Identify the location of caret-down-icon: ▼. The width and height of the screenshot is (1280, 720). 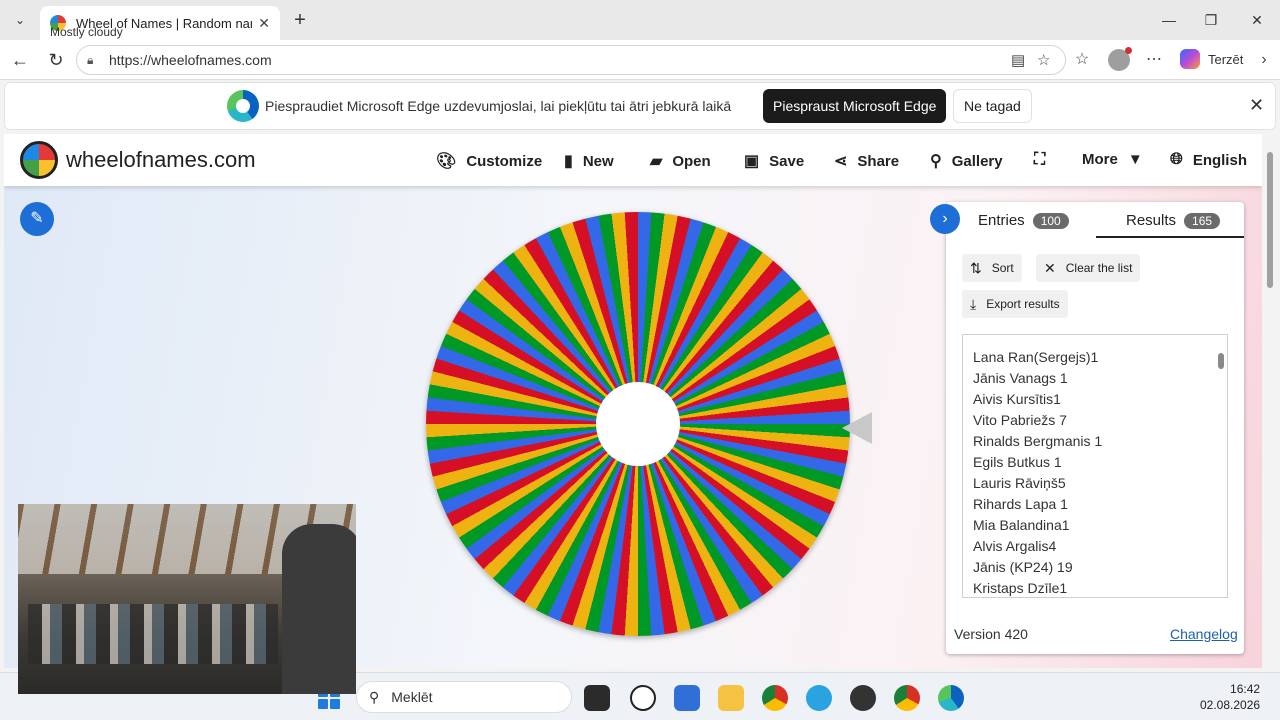
(1135, 159).